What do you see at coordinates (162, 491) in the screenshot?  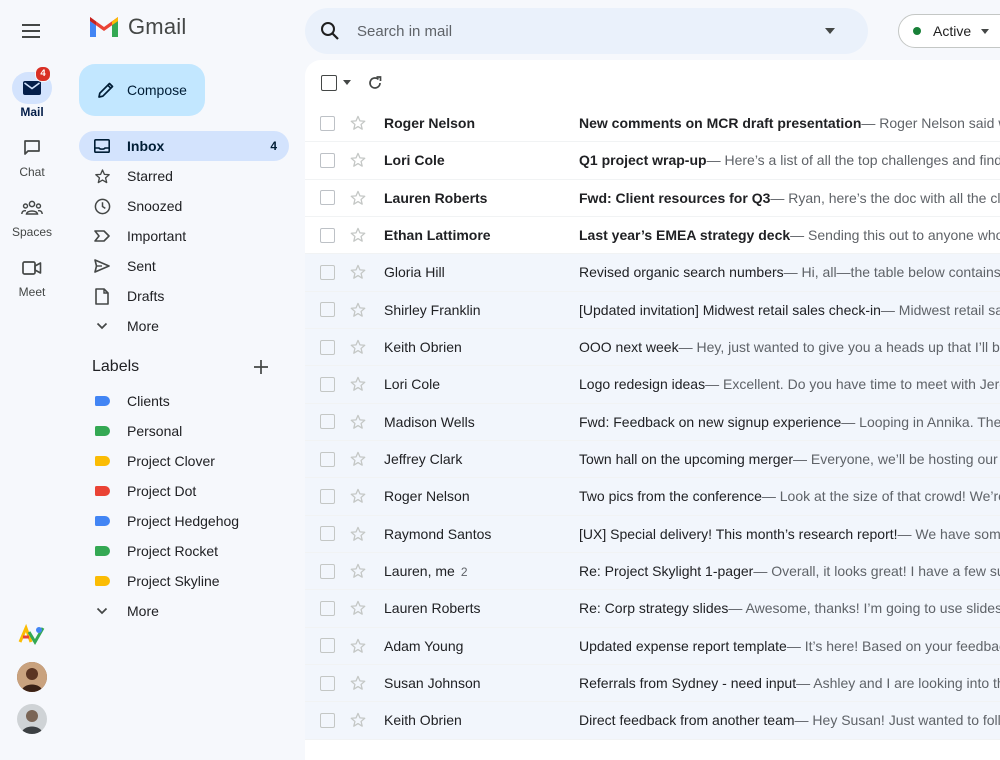 I see `label-name: Project Dot` at bounding box center [162, 491].